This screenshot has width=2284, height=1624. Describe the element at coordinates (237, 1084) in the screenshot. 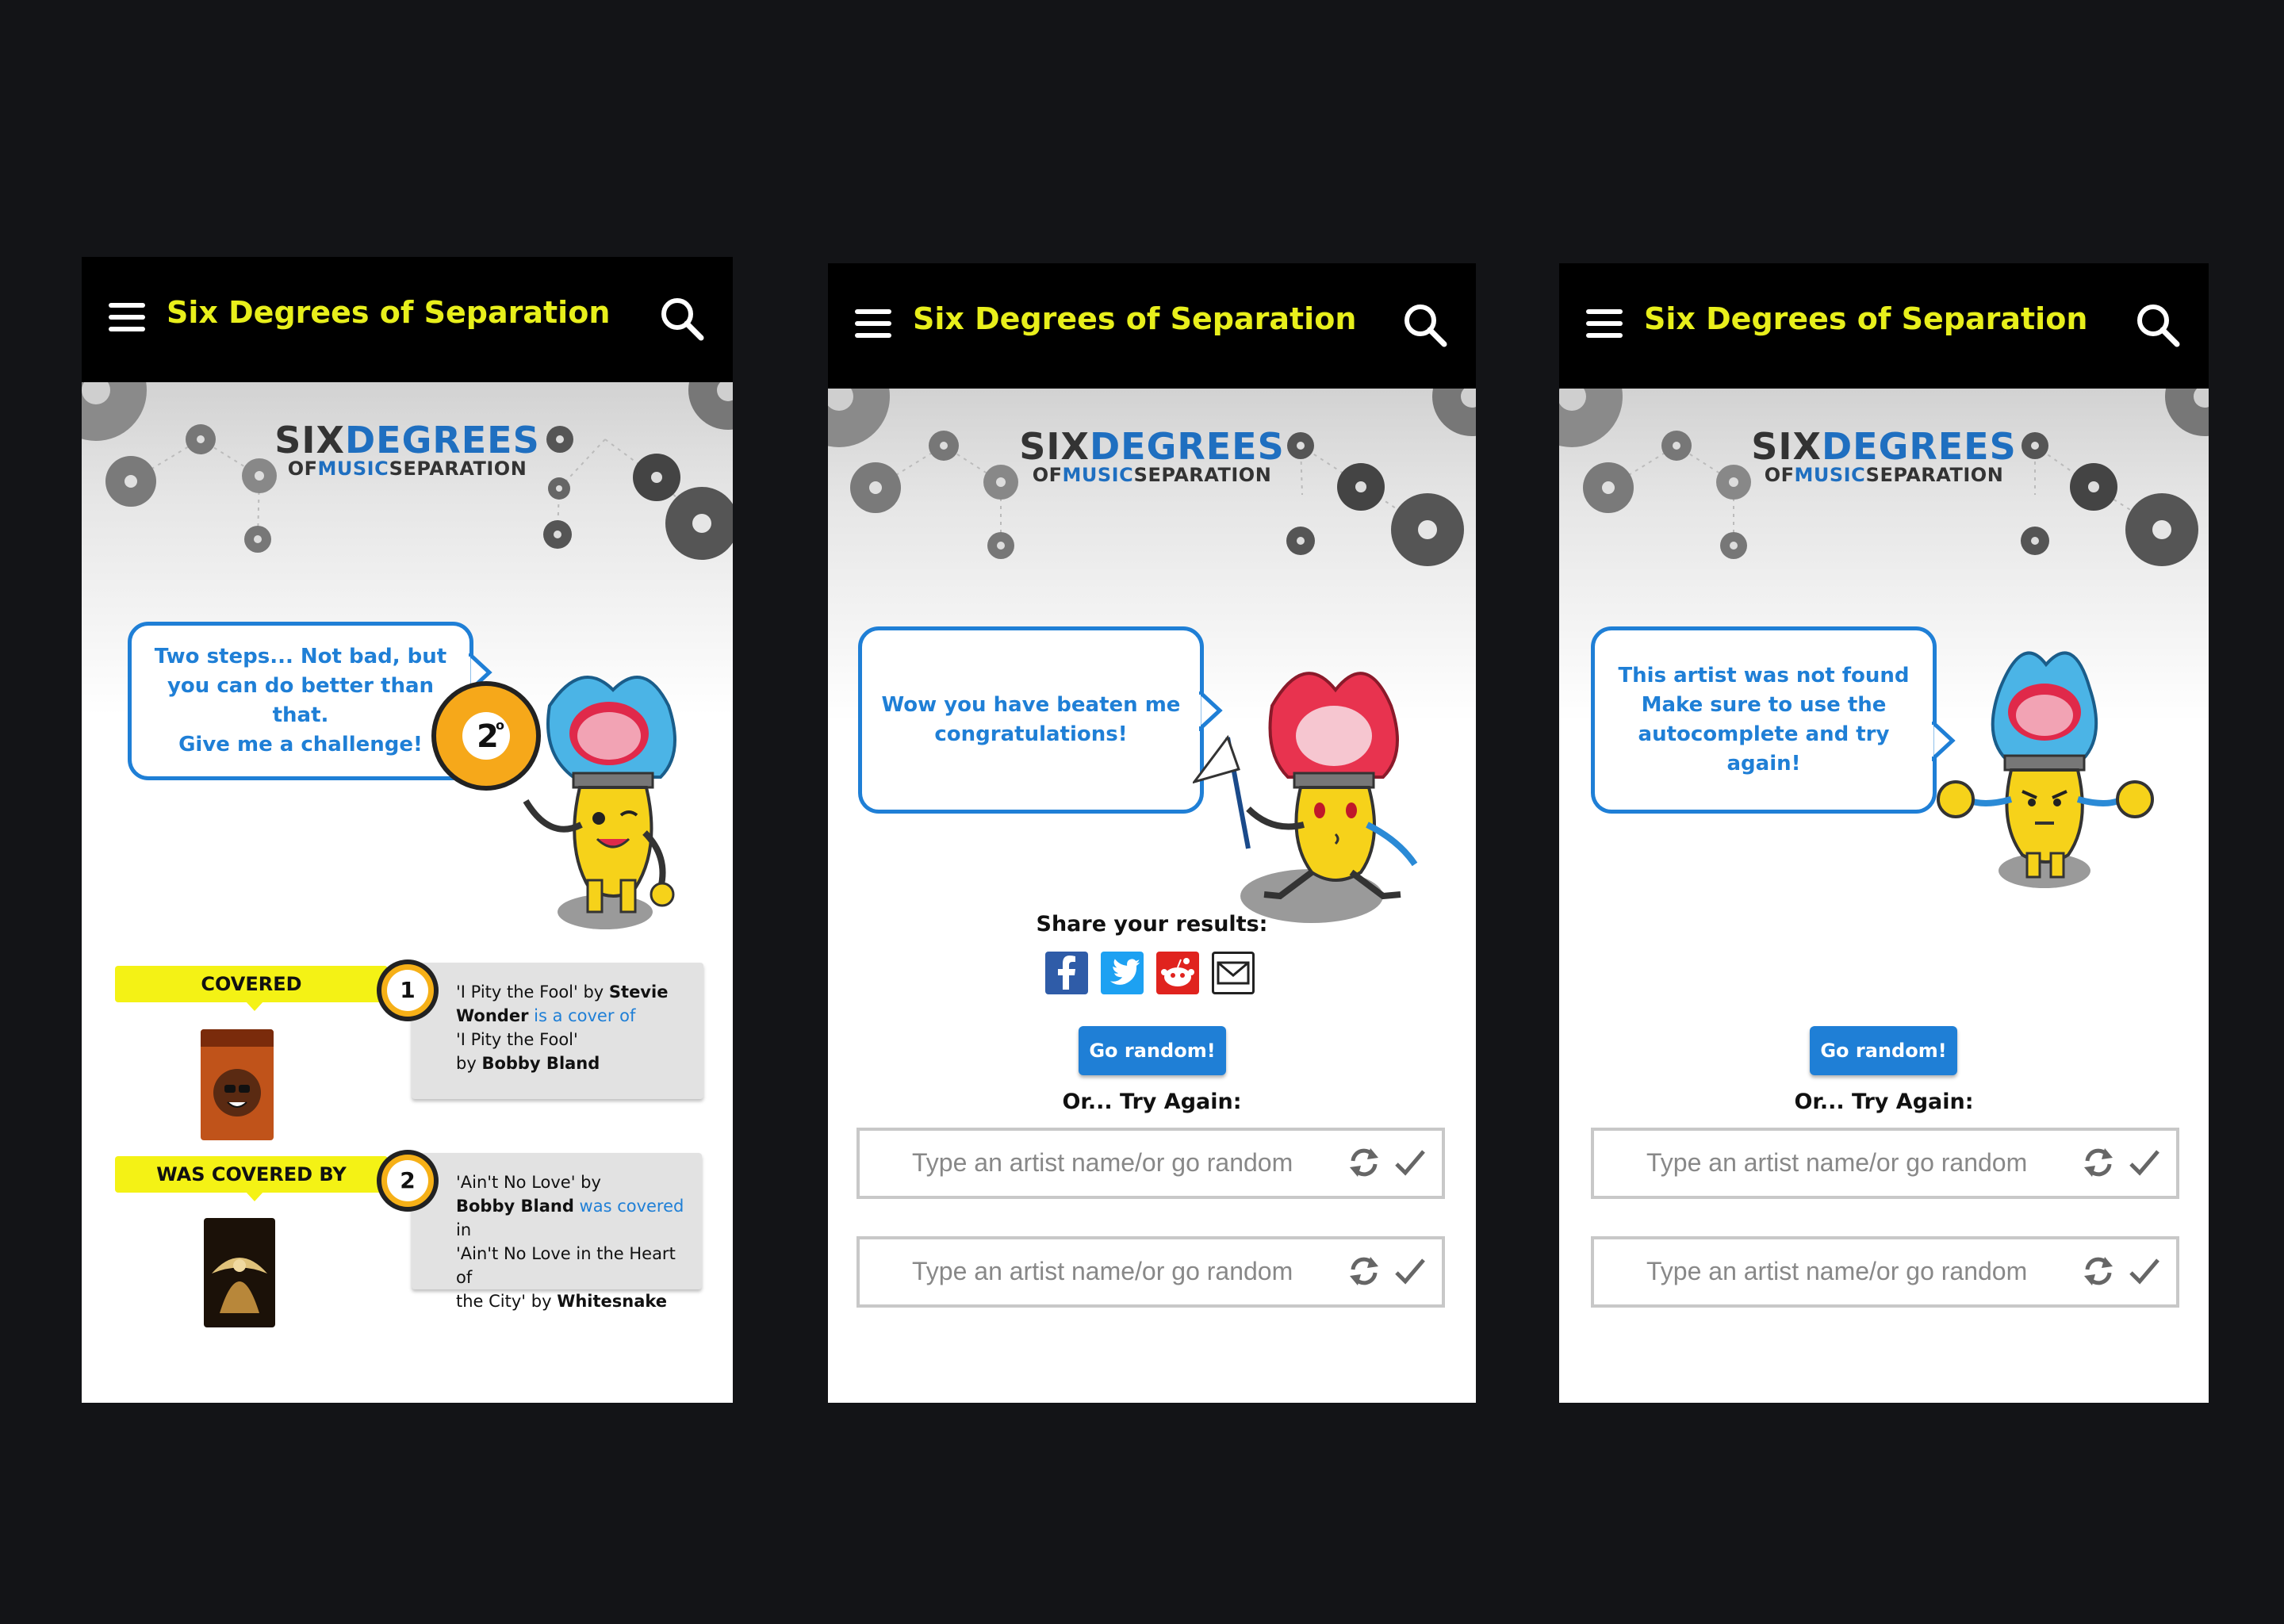

I see `album-cover-stevie-wonder` at that location.